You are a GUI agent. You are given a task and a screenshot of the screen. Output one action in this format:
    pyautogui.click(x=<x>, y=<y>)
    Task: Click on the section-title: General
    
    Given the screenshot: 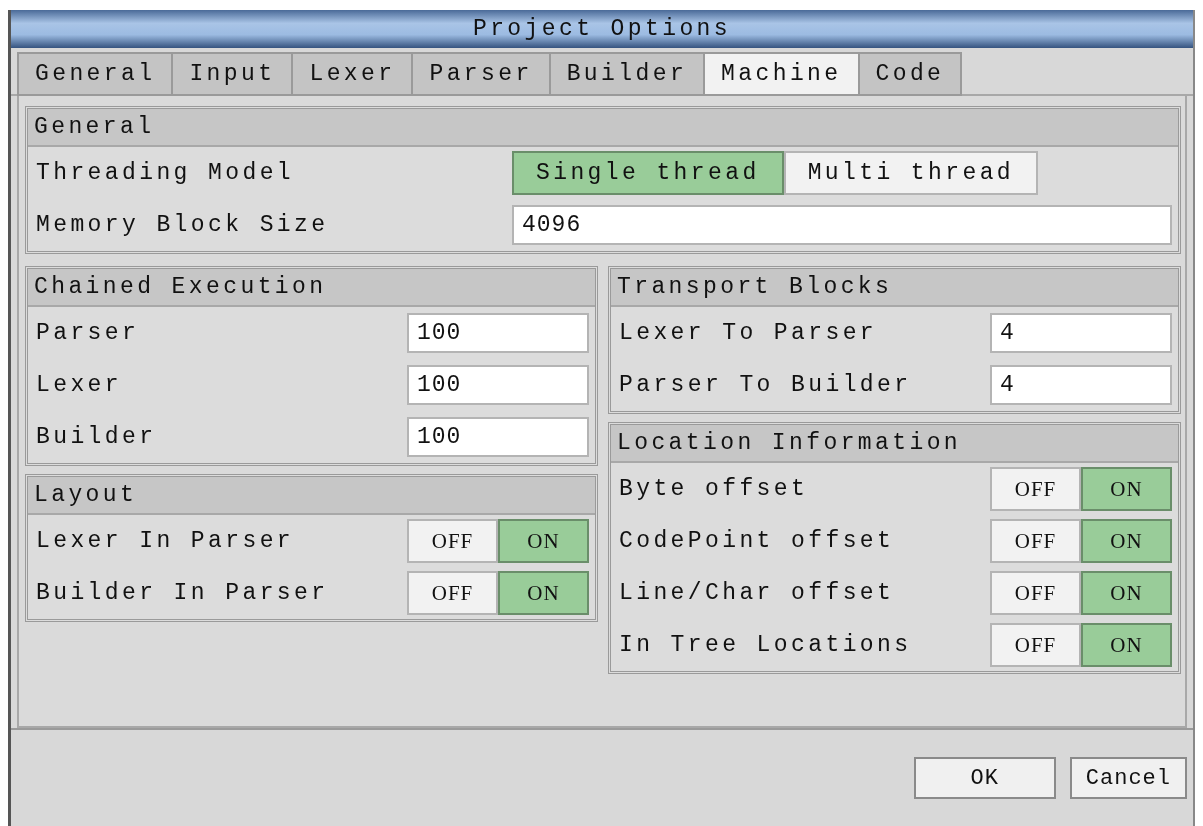 What is the action you would take?
    pyautogui.click(x=603, y=128)
    